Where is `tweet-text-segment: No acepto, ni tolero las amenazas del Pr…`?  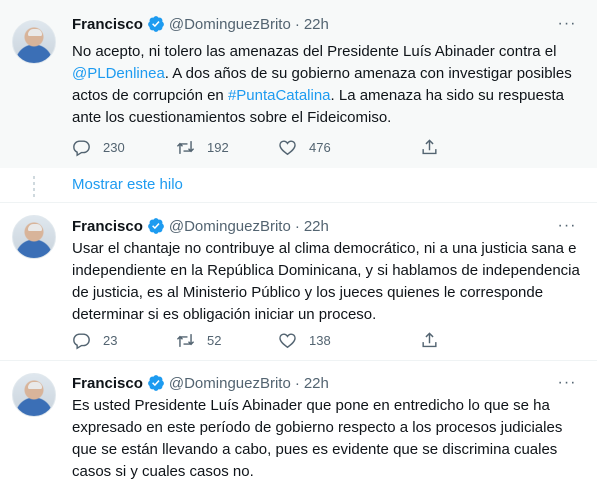 tweet-text-segment: No acepto, ni tolero las amenazas del Pr… is located at coordinates (314, 51).